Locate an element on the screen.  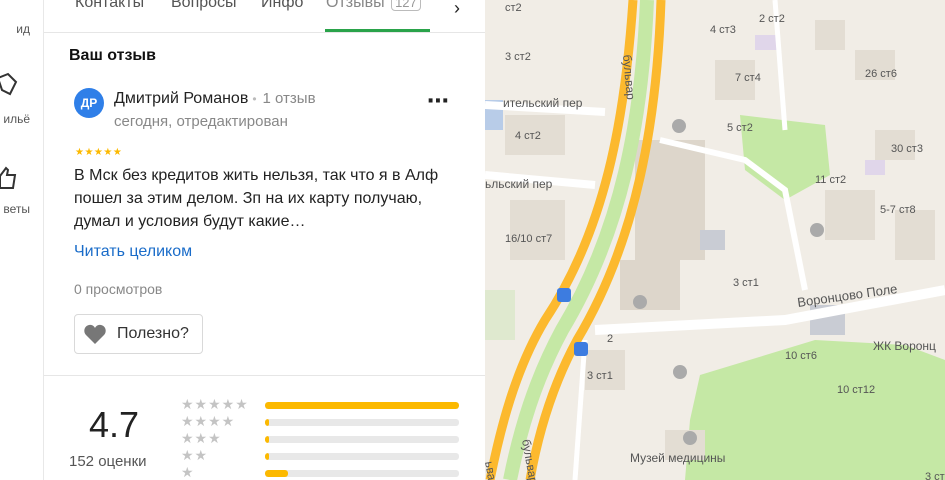
tab-reviews-label: Отзывы is located at coordinates (355, 5).